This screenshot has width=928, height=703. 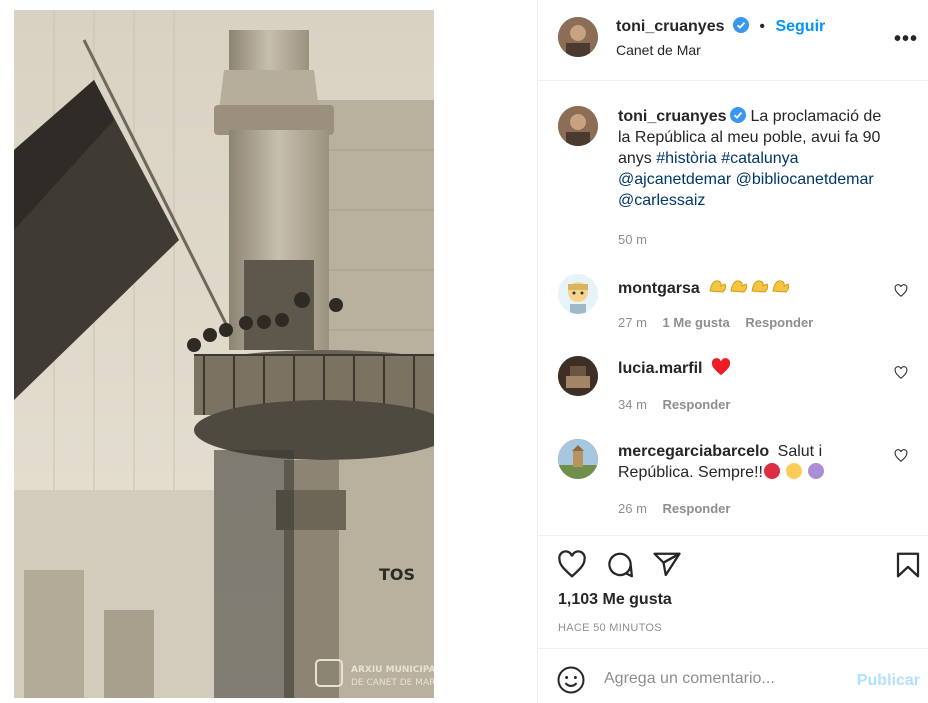 What do you see at coordinates (733, 591) in the screenshot?
I see `post-actions: 1,103 Me gusta HACE 50 MINUTOS` at bounding box center [733, 591].